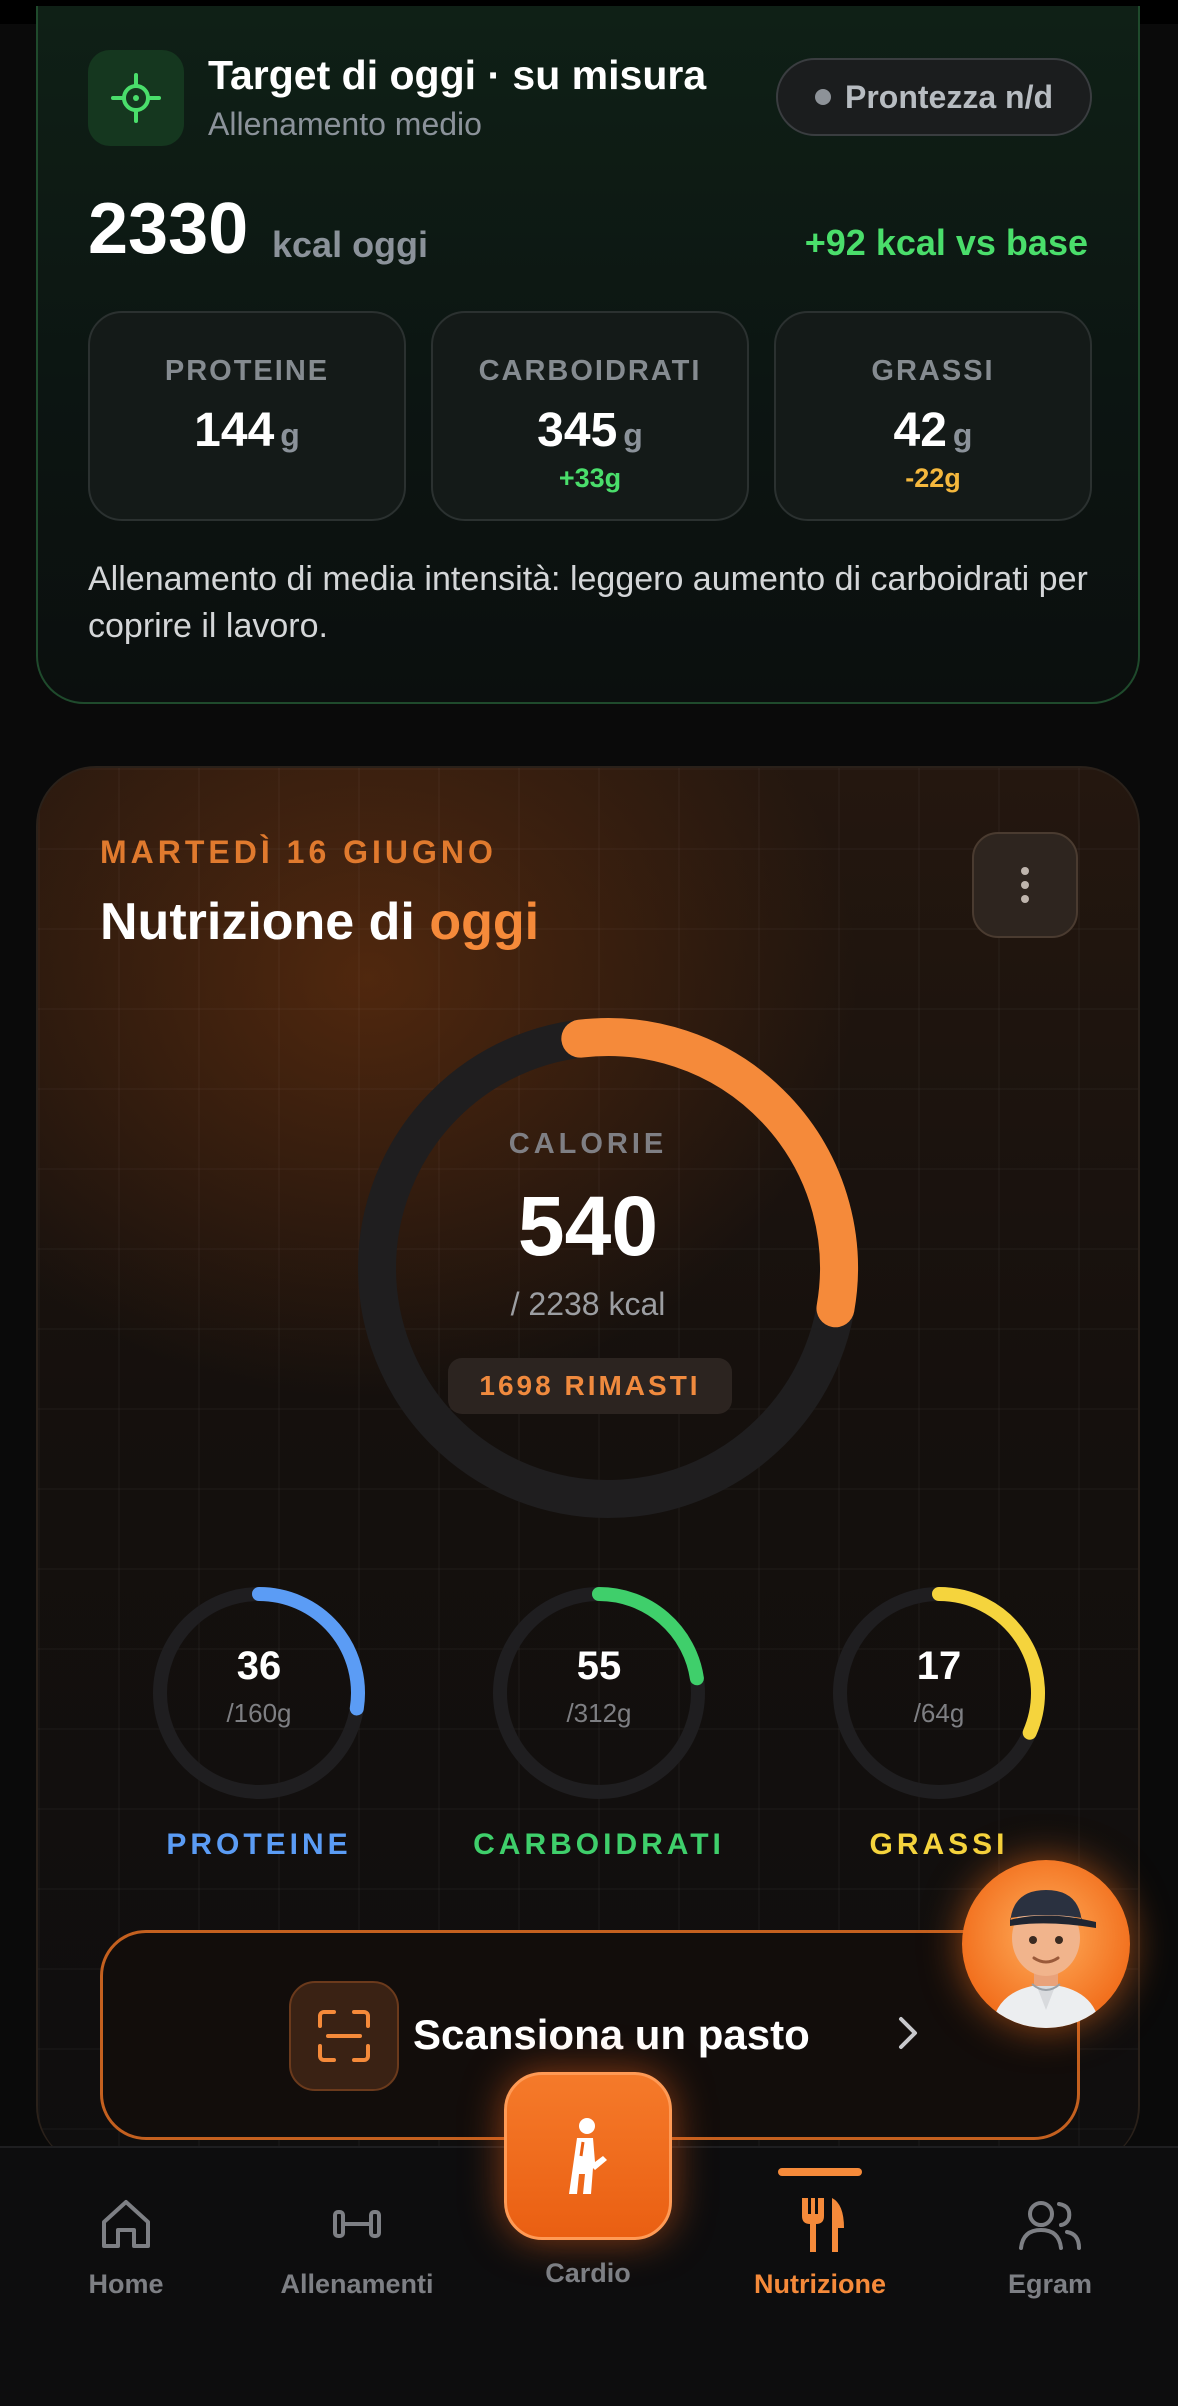 Image resolution: width=1178 pixels, height=2406 pixels. Describe the element at coordinates (247, 371) in the screenshot. I see `macro-label: PROTEINE` at that location.